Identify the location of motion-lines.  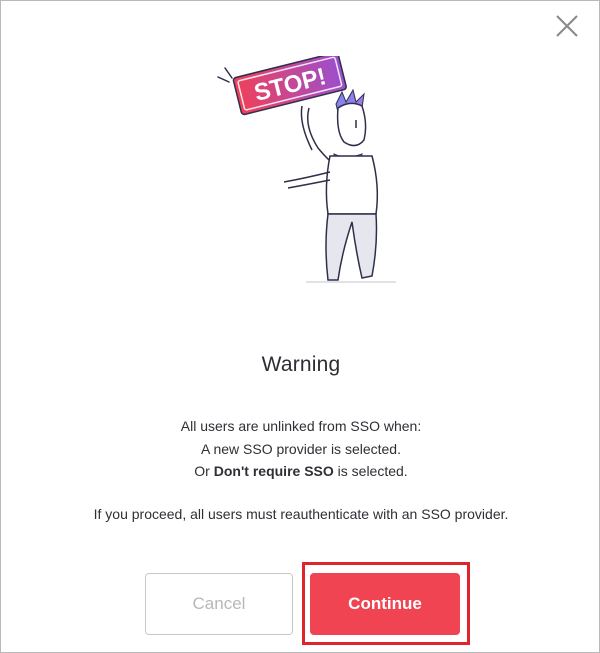
(225, 75).